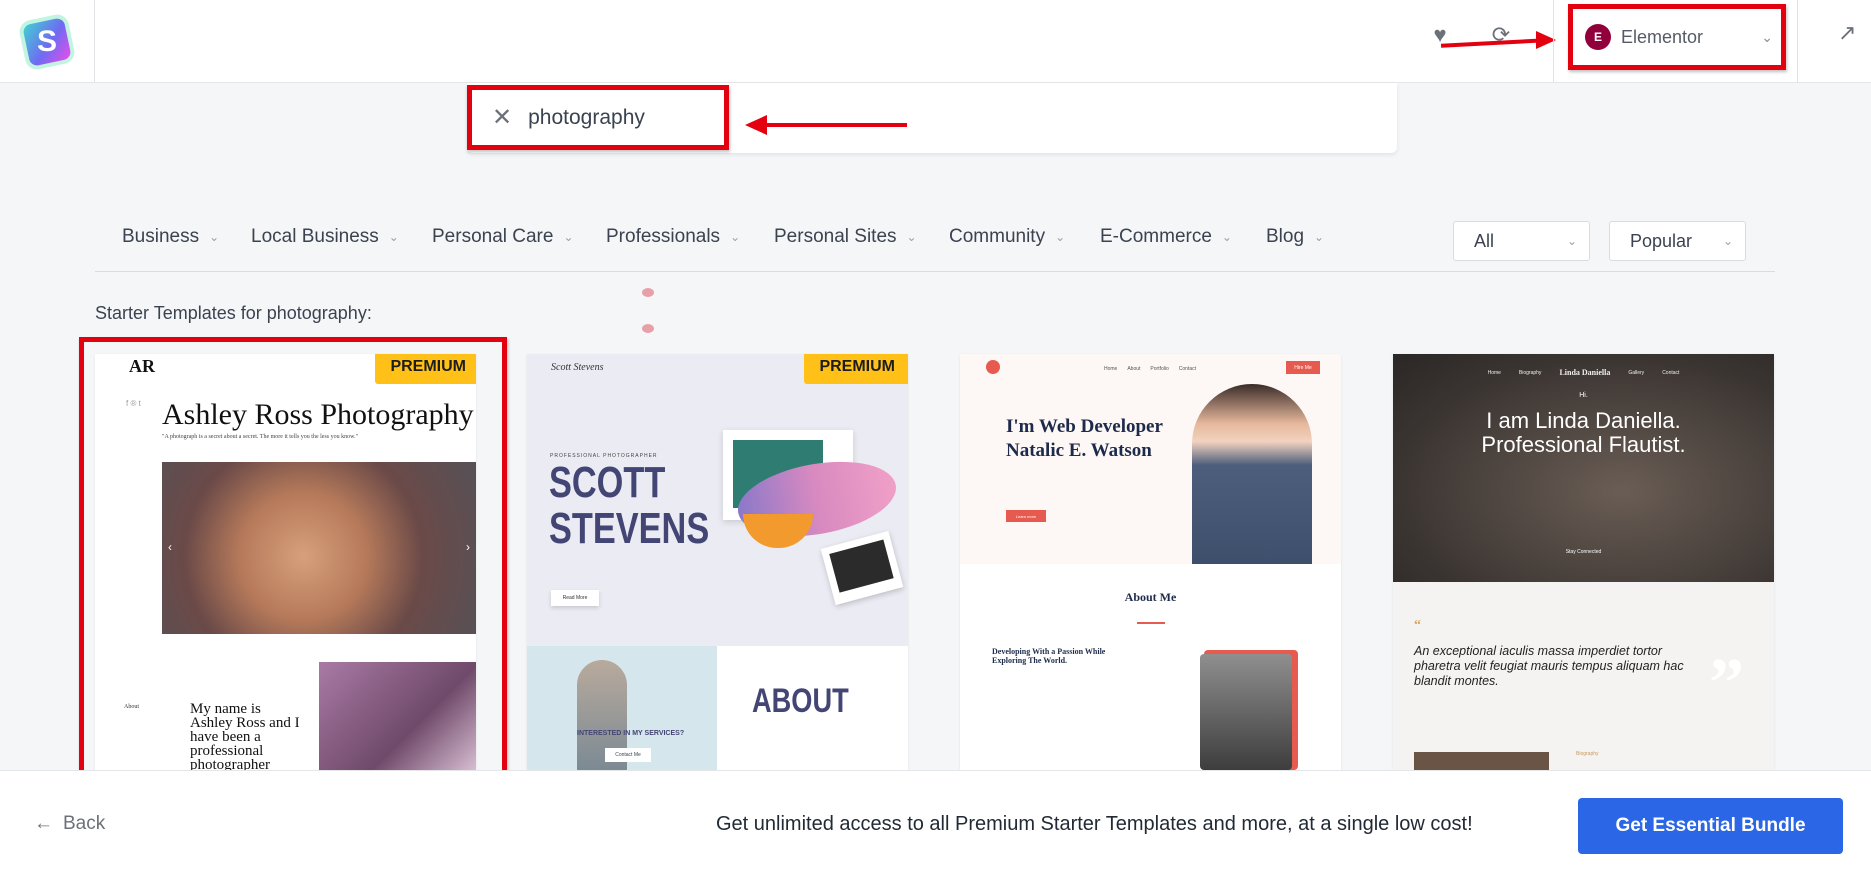 Image resolution: width=1871 pixels, height=869 pixels. I want to click on divider, so click(1151, 623).